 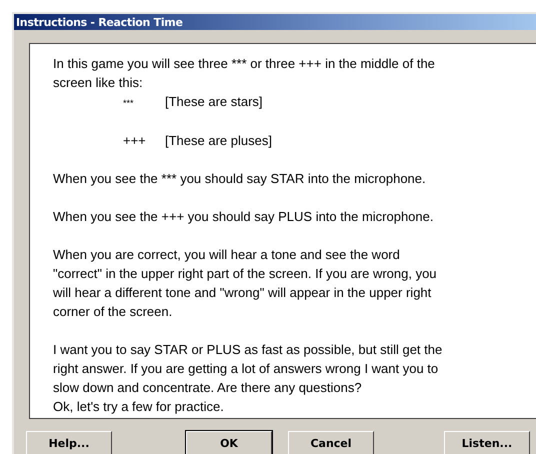 What do you see at coordinates (243, 217) in the screenshot?
I see `instruction-text: When you see the +++ you should say PLUS into the microphone.` at bounding box center [243, 217].